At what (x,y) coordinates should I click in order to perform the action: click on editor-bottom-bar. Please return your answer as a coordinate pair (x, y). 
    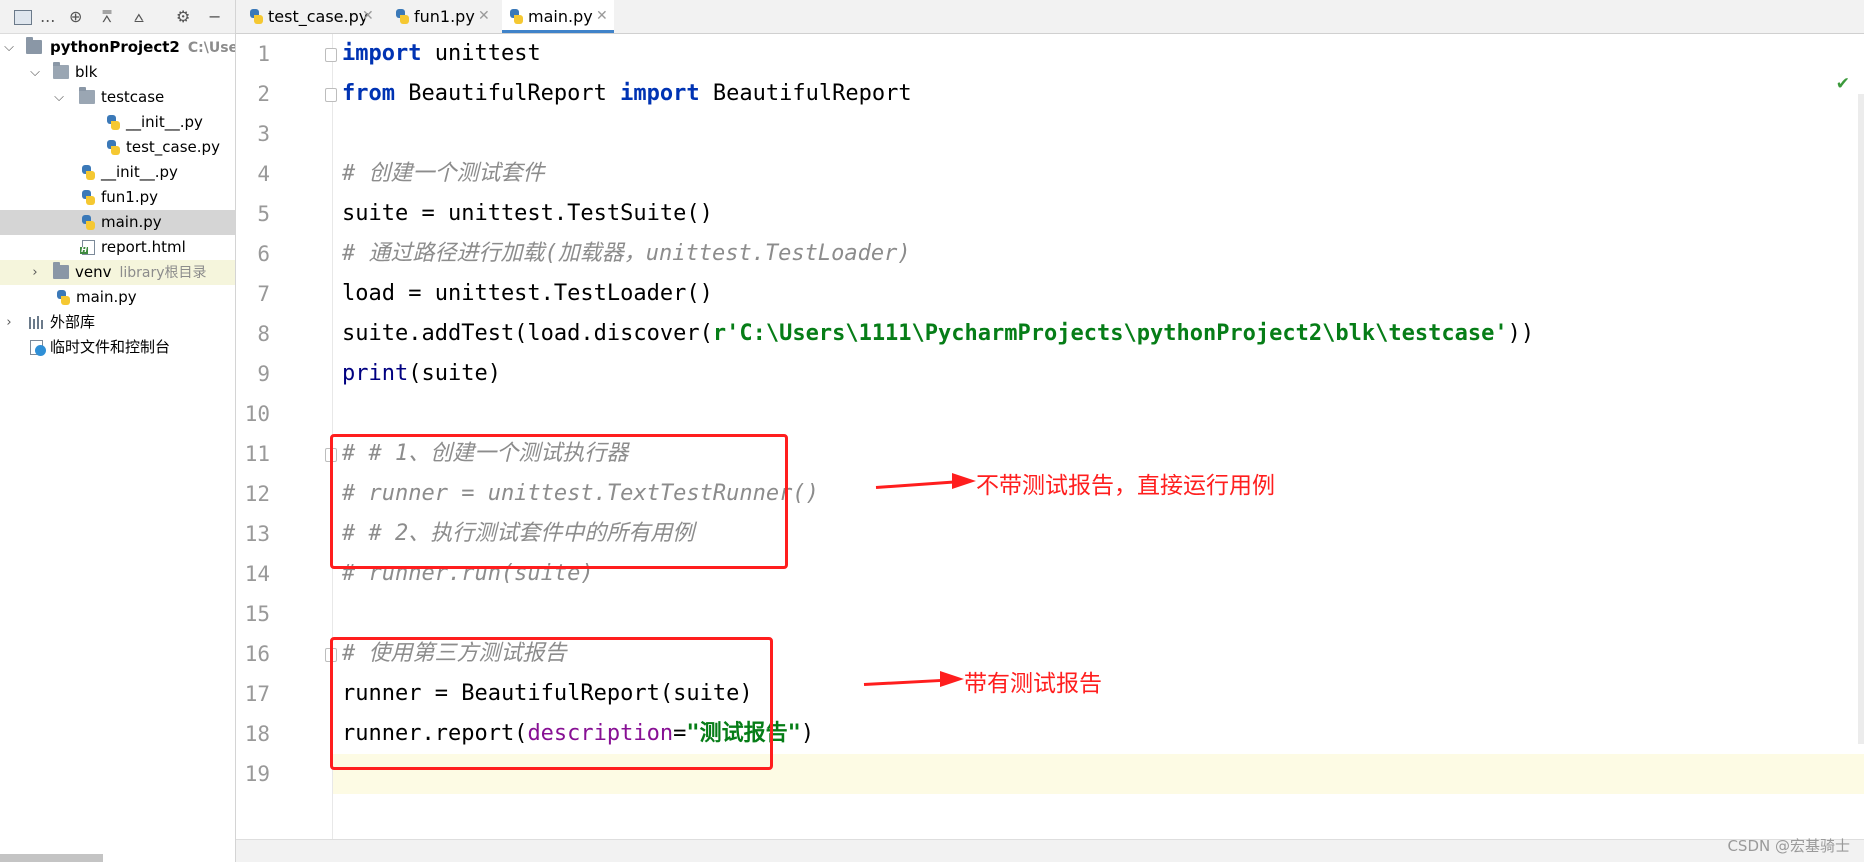
    Looking at the image, I should click on (1050, 850).